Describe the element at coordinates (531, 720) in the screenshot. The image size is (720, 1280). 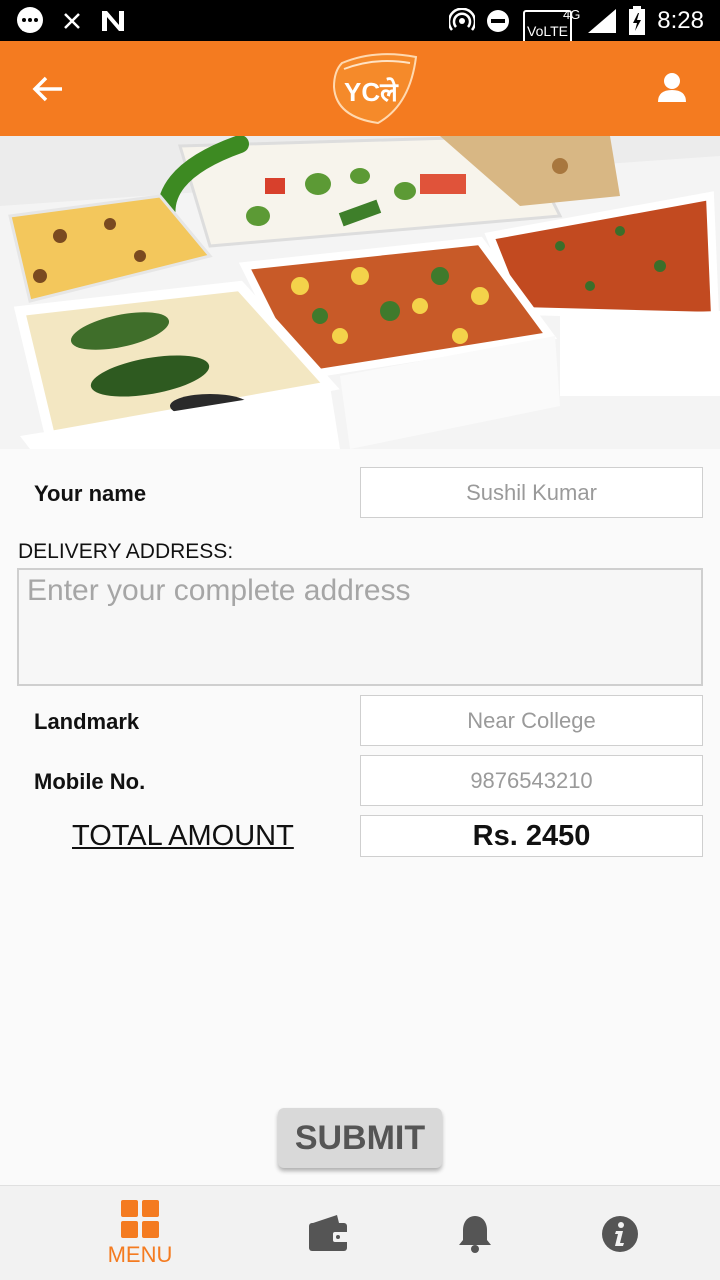
I see `landmark-field: Near College` at that location.